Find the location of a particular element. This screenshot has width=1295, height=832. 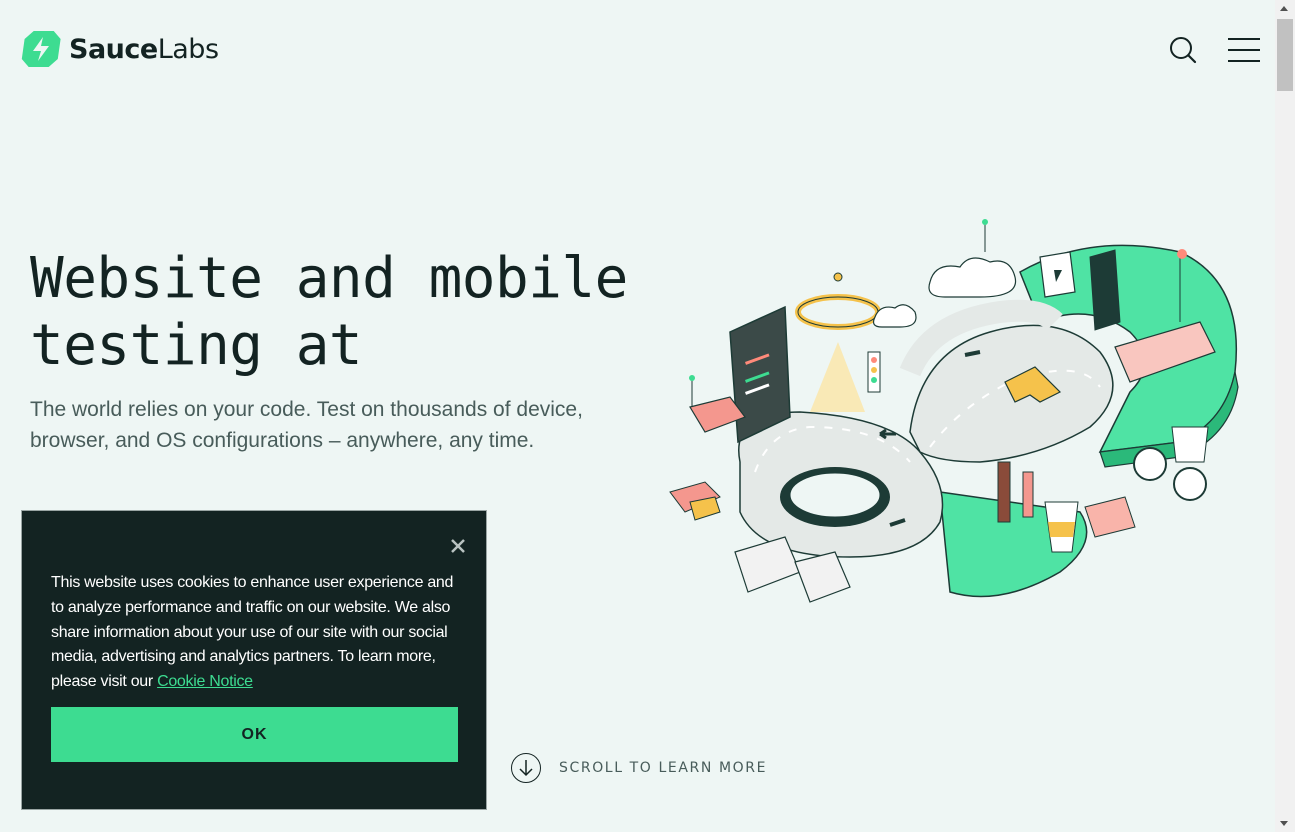

close-cookie-banner-button is located at coordinates (458, 546).